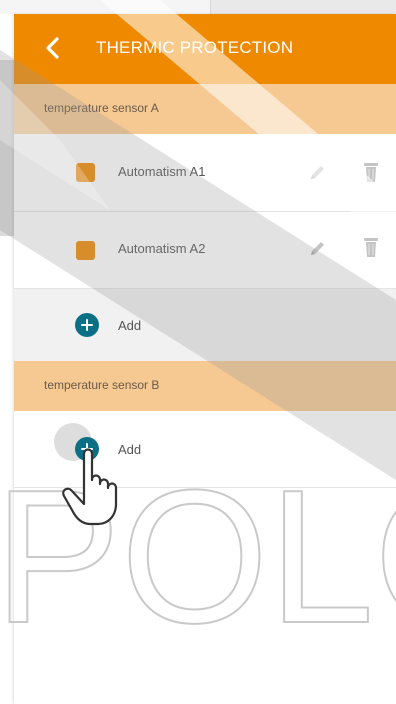 This screenshot has width=396, height=704. What do you see at coordinates (162, 248) in the screenshot?
I see `automatism-label: Automatism A2` at bounding box center [162, 248].